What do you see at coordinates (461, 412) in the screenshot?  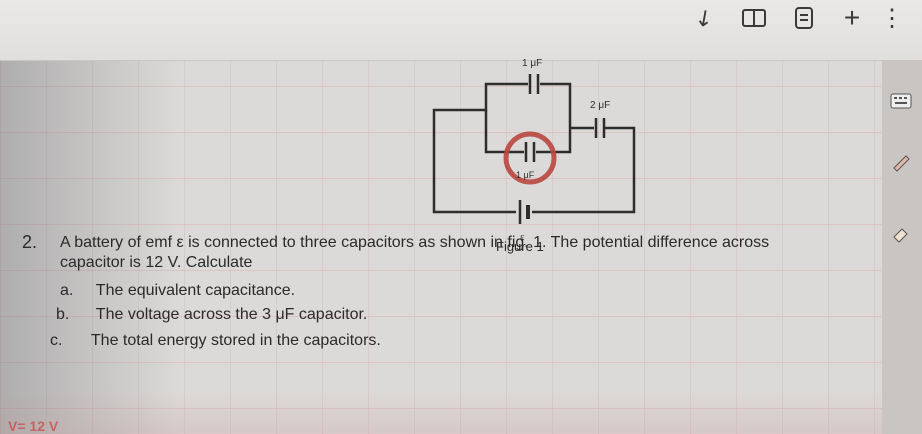 I see `page-bottom-shade` at bounding box center [461, 412].